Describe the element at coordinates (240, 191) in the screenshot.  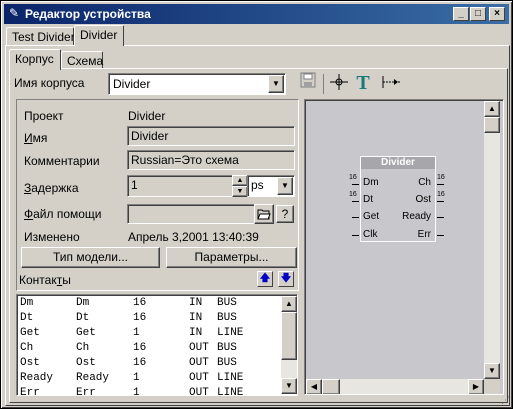
I see `delay-down-button: ▼` at that location.